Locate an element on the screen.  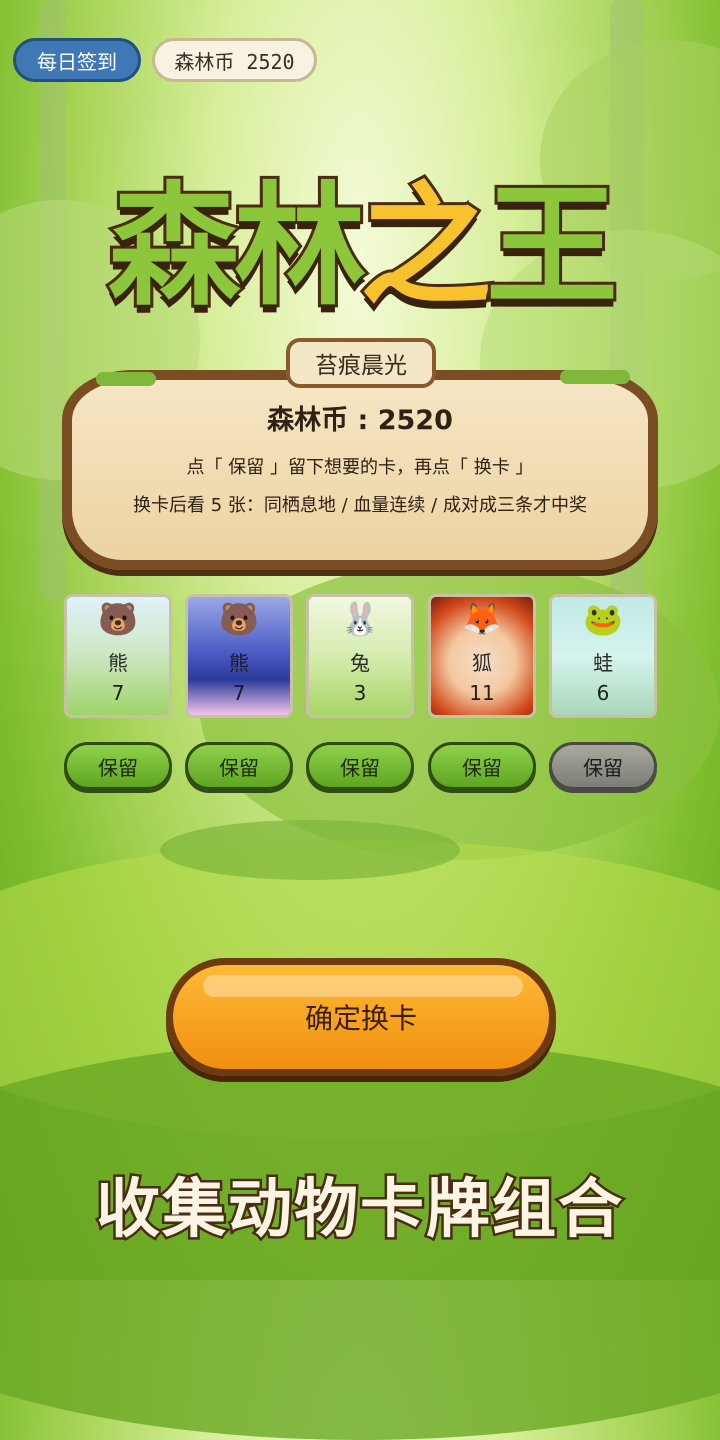
animal-card-3: 🐰 兔 3 is located at coordinates (360, 656).